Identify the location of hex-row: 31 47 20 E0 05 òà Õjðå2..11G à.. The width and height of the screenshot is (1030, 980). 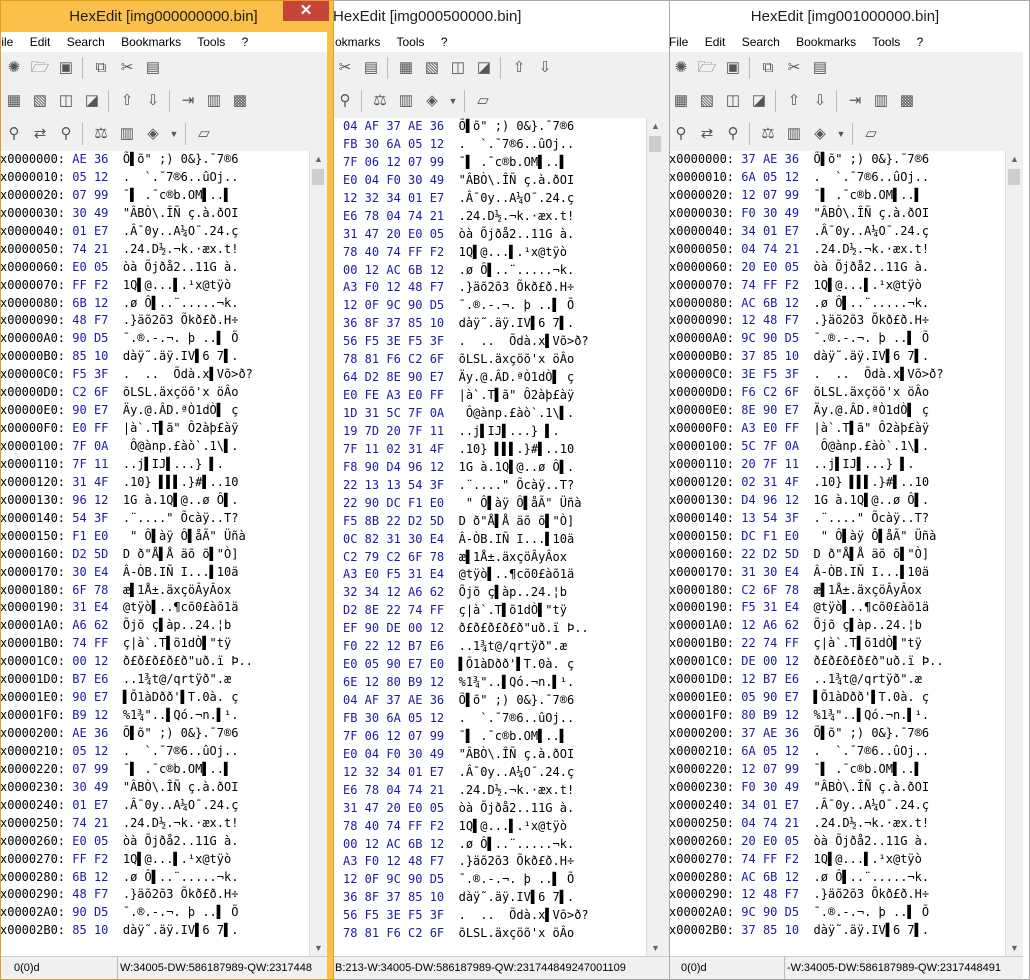
(489, 809).